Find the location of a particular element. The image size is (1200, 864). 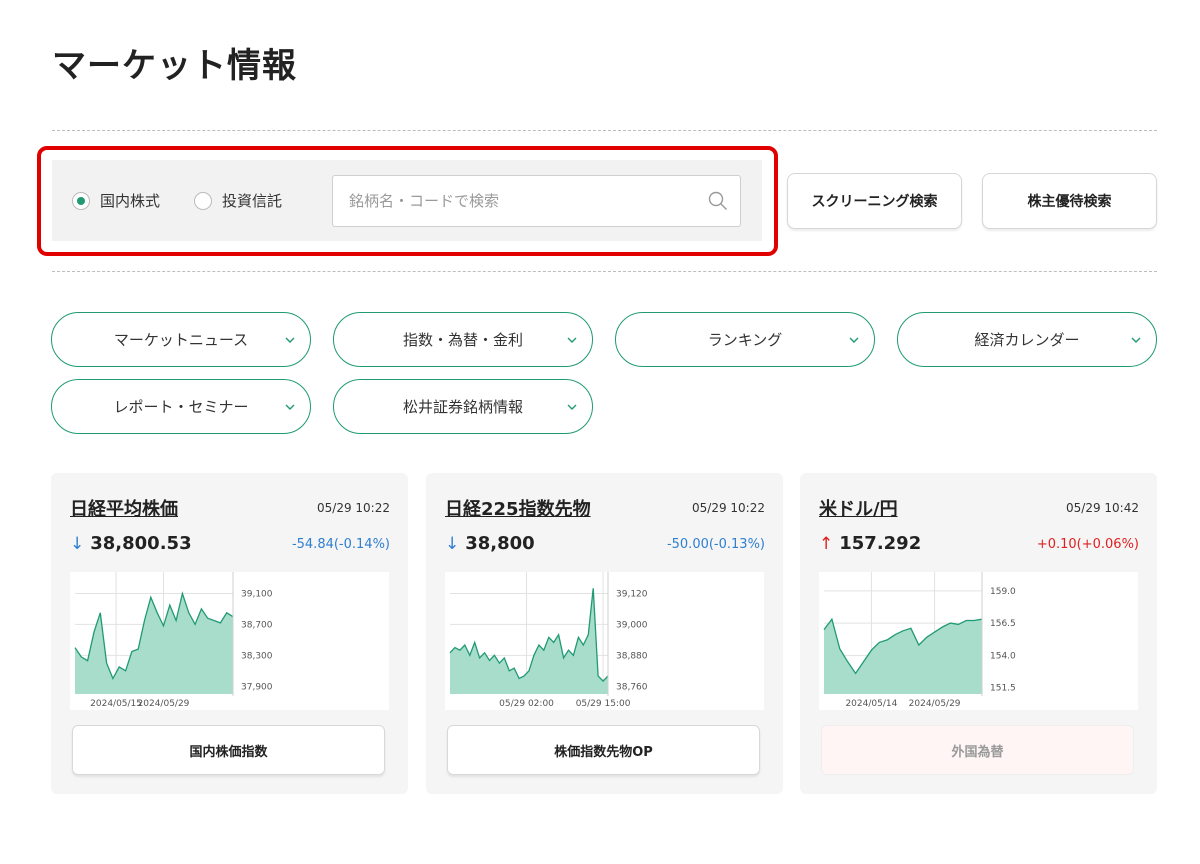

y-tick-label: 154.0 is located at coordinates (1003, 656).